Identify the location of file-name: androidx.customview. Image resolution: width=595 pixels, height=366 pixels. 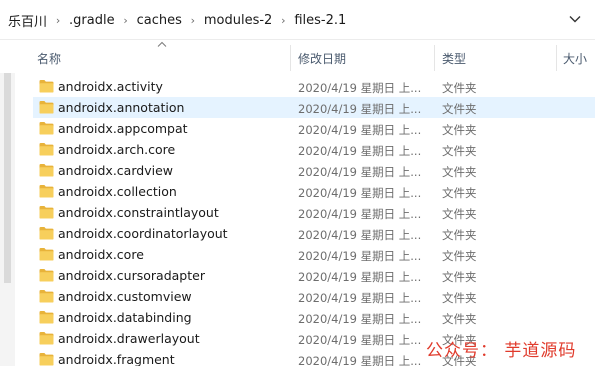
(125, 296).